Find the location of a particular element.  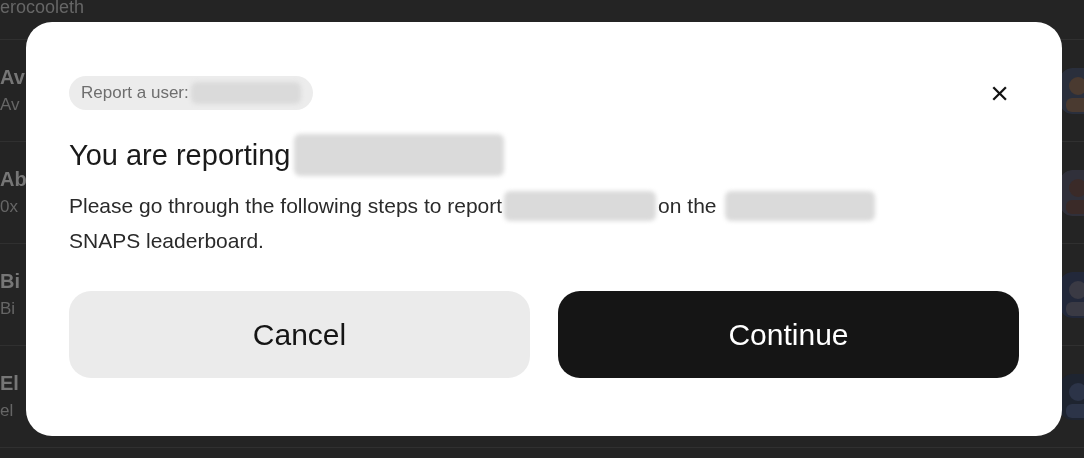

description-text: Please go through the following steps to report is located at coordinates (286, 206).